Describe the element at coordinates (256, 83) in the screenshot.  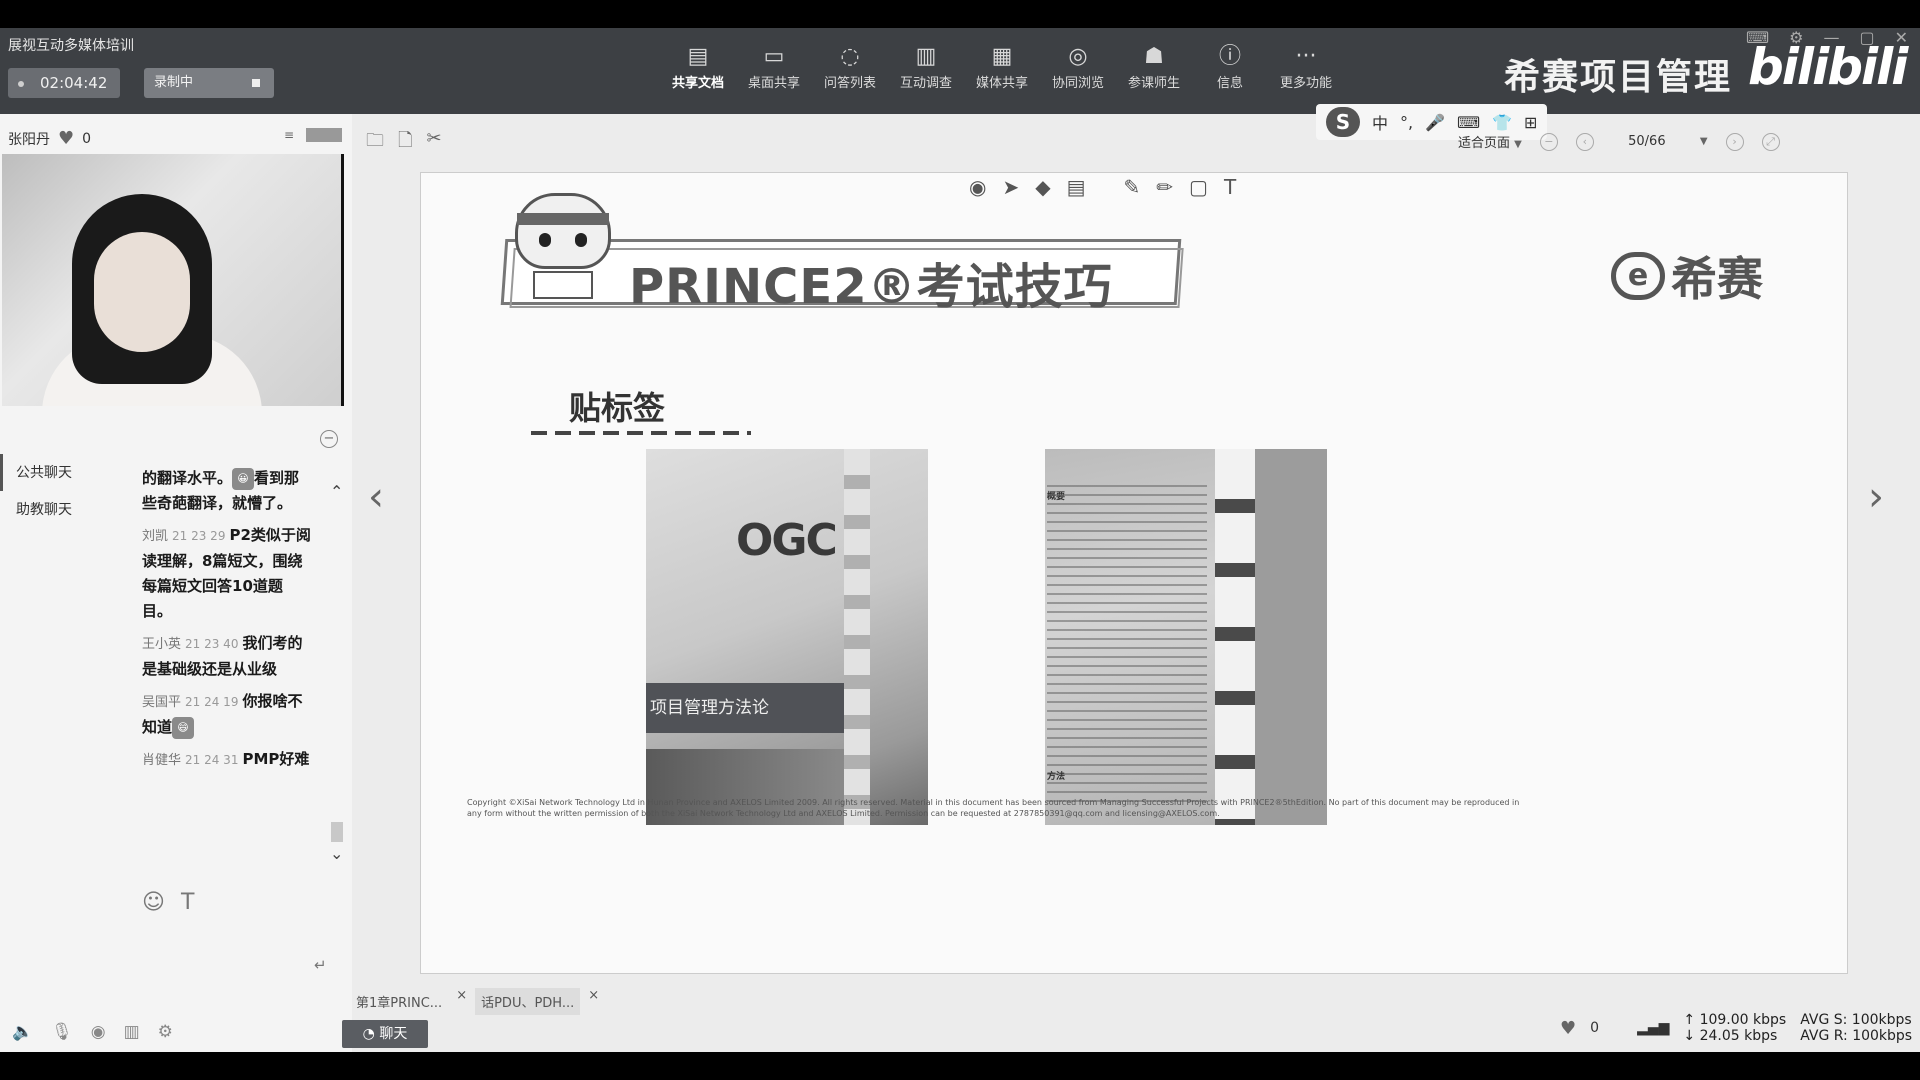
I see `stop-icon` at that location.